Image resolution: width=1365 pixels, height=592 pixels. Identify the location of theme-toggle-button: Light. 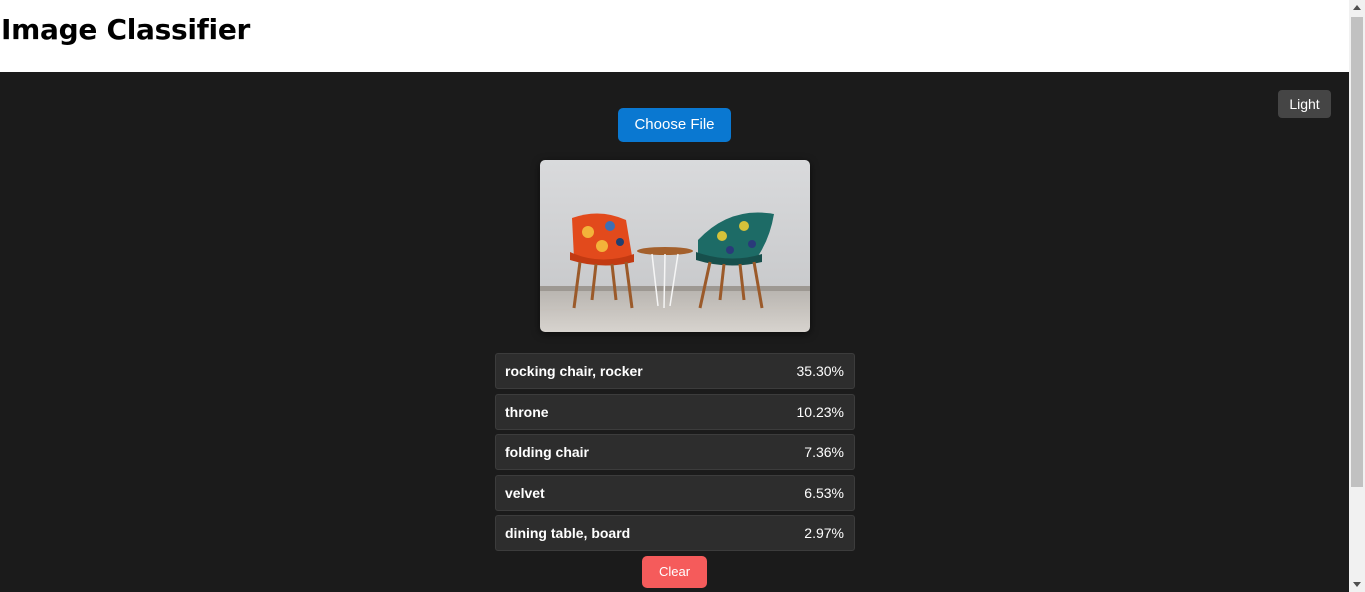
(1304, 104).